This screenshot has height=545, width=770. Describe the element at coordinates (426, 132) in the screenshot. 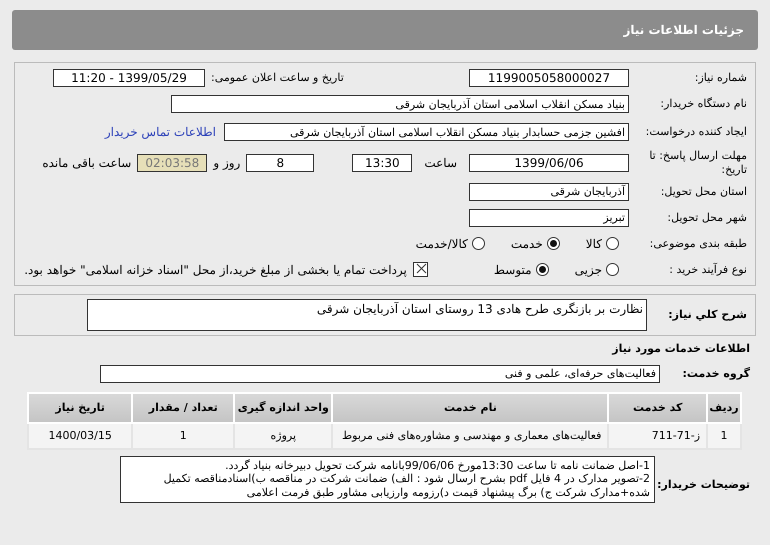

I see `requester-field: افشین جزمی حسابدار بنیاد مسکن انقلاب اسلامی استان آذربایجان شرقی` at that location.